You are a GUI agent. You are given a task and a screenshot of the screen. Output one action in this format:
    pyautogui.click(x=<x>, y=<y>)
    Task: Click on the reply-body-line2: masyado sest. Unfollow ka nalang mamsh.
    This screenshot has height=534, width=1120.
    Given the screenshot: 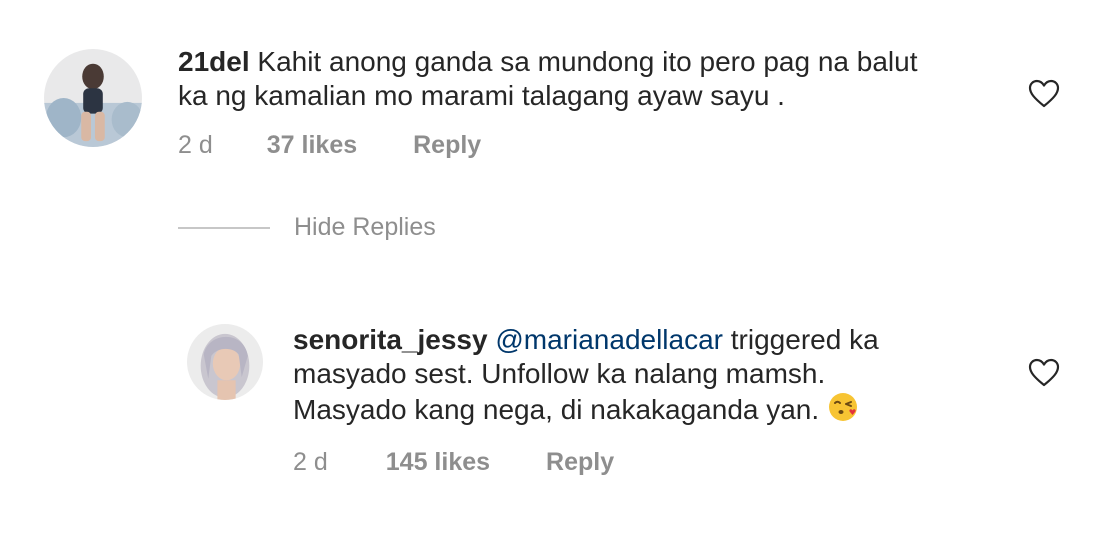 What is the action you would take?
    pyautogui.click(x=559, y=373)
    